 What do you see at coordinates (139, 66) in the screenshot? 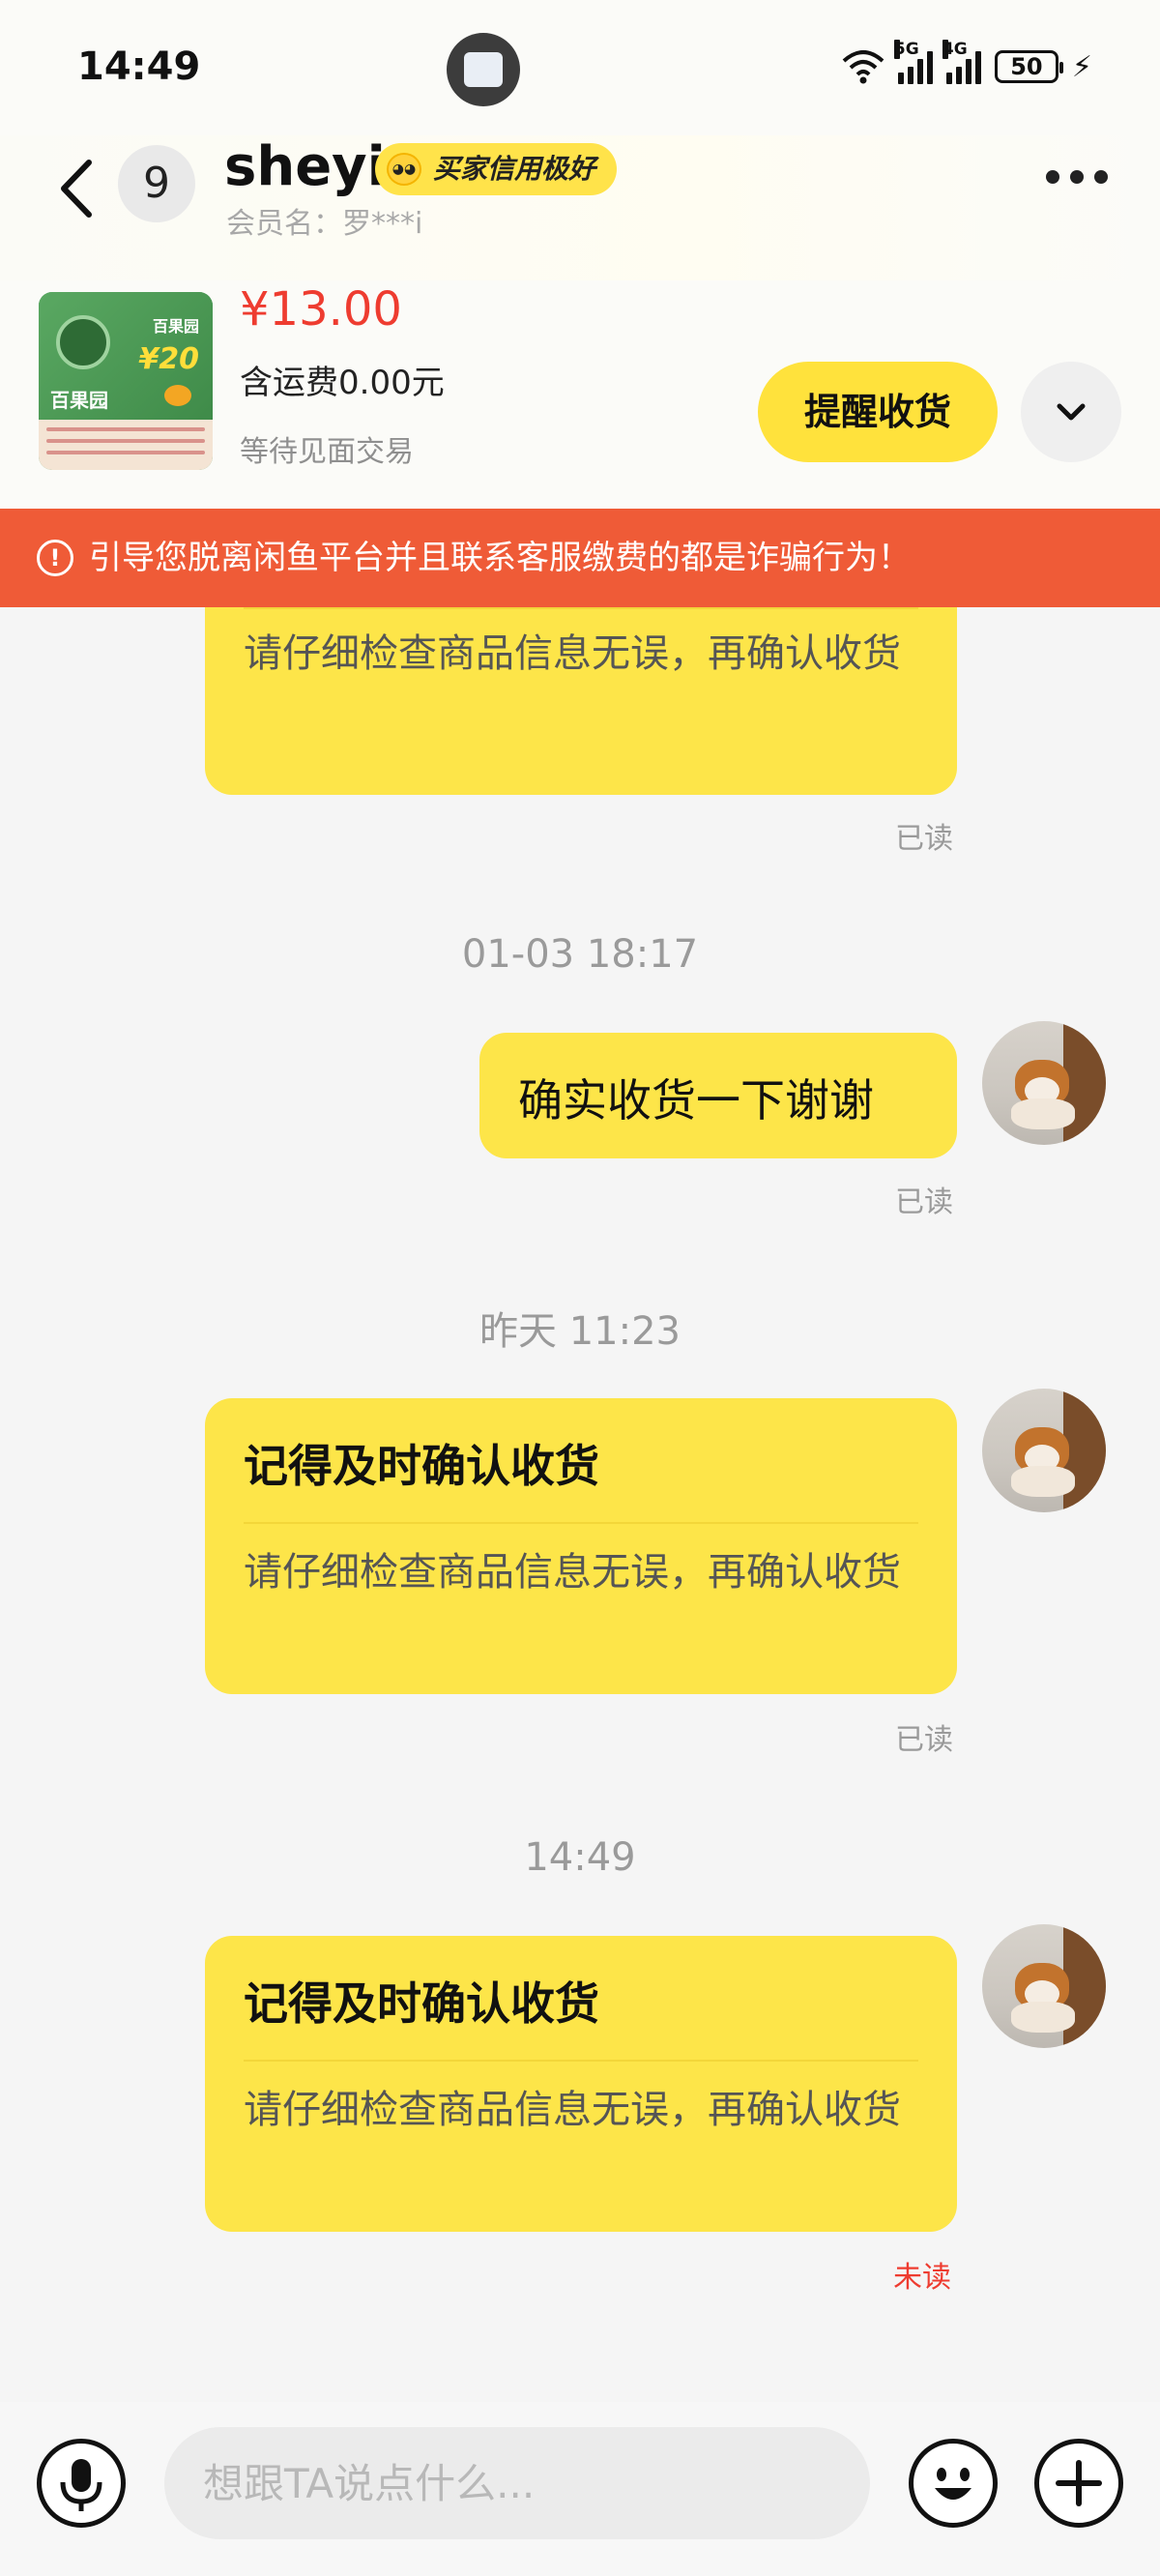
I see `status-time: 14:49` at bounding box center [139, 66].